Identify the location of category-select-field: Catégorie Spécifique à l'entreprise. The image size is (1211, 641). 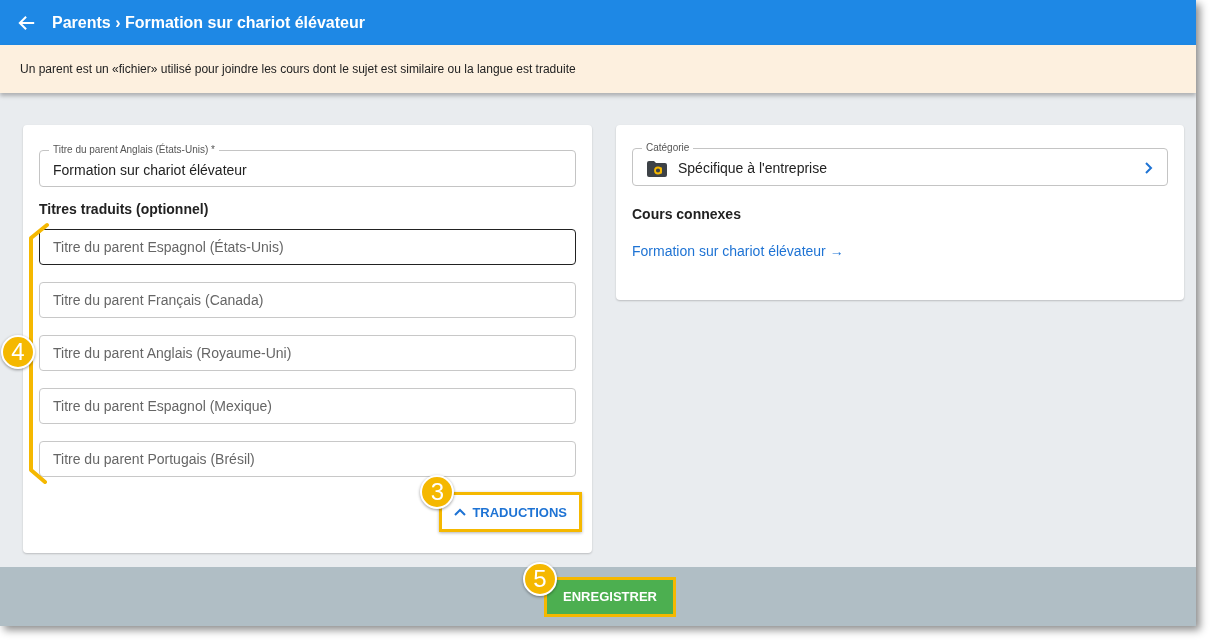
(900, 164).